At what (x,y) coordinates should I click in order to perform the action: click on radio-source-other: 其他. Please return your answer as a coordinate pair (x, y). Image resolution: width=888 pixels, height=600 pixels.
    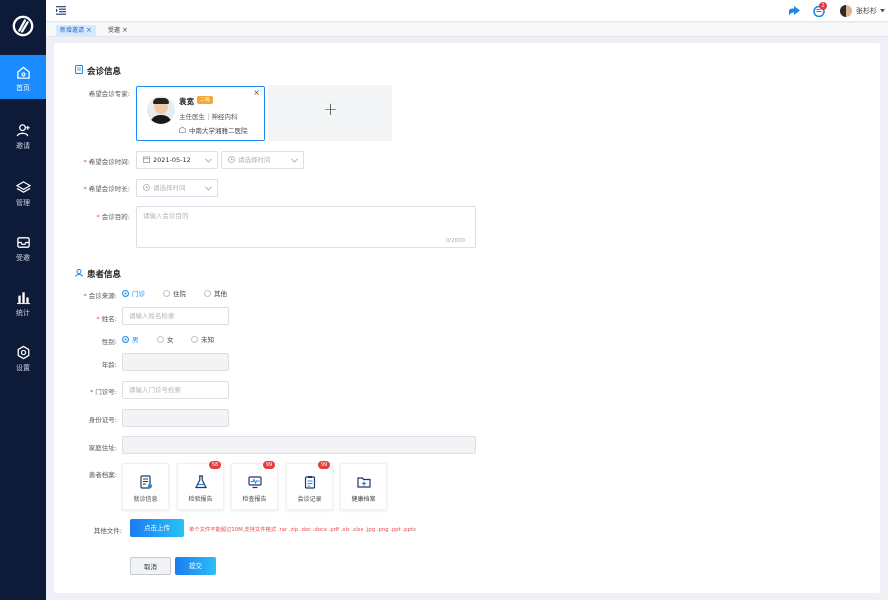
    Looking at the image, I should click on (215, 294).